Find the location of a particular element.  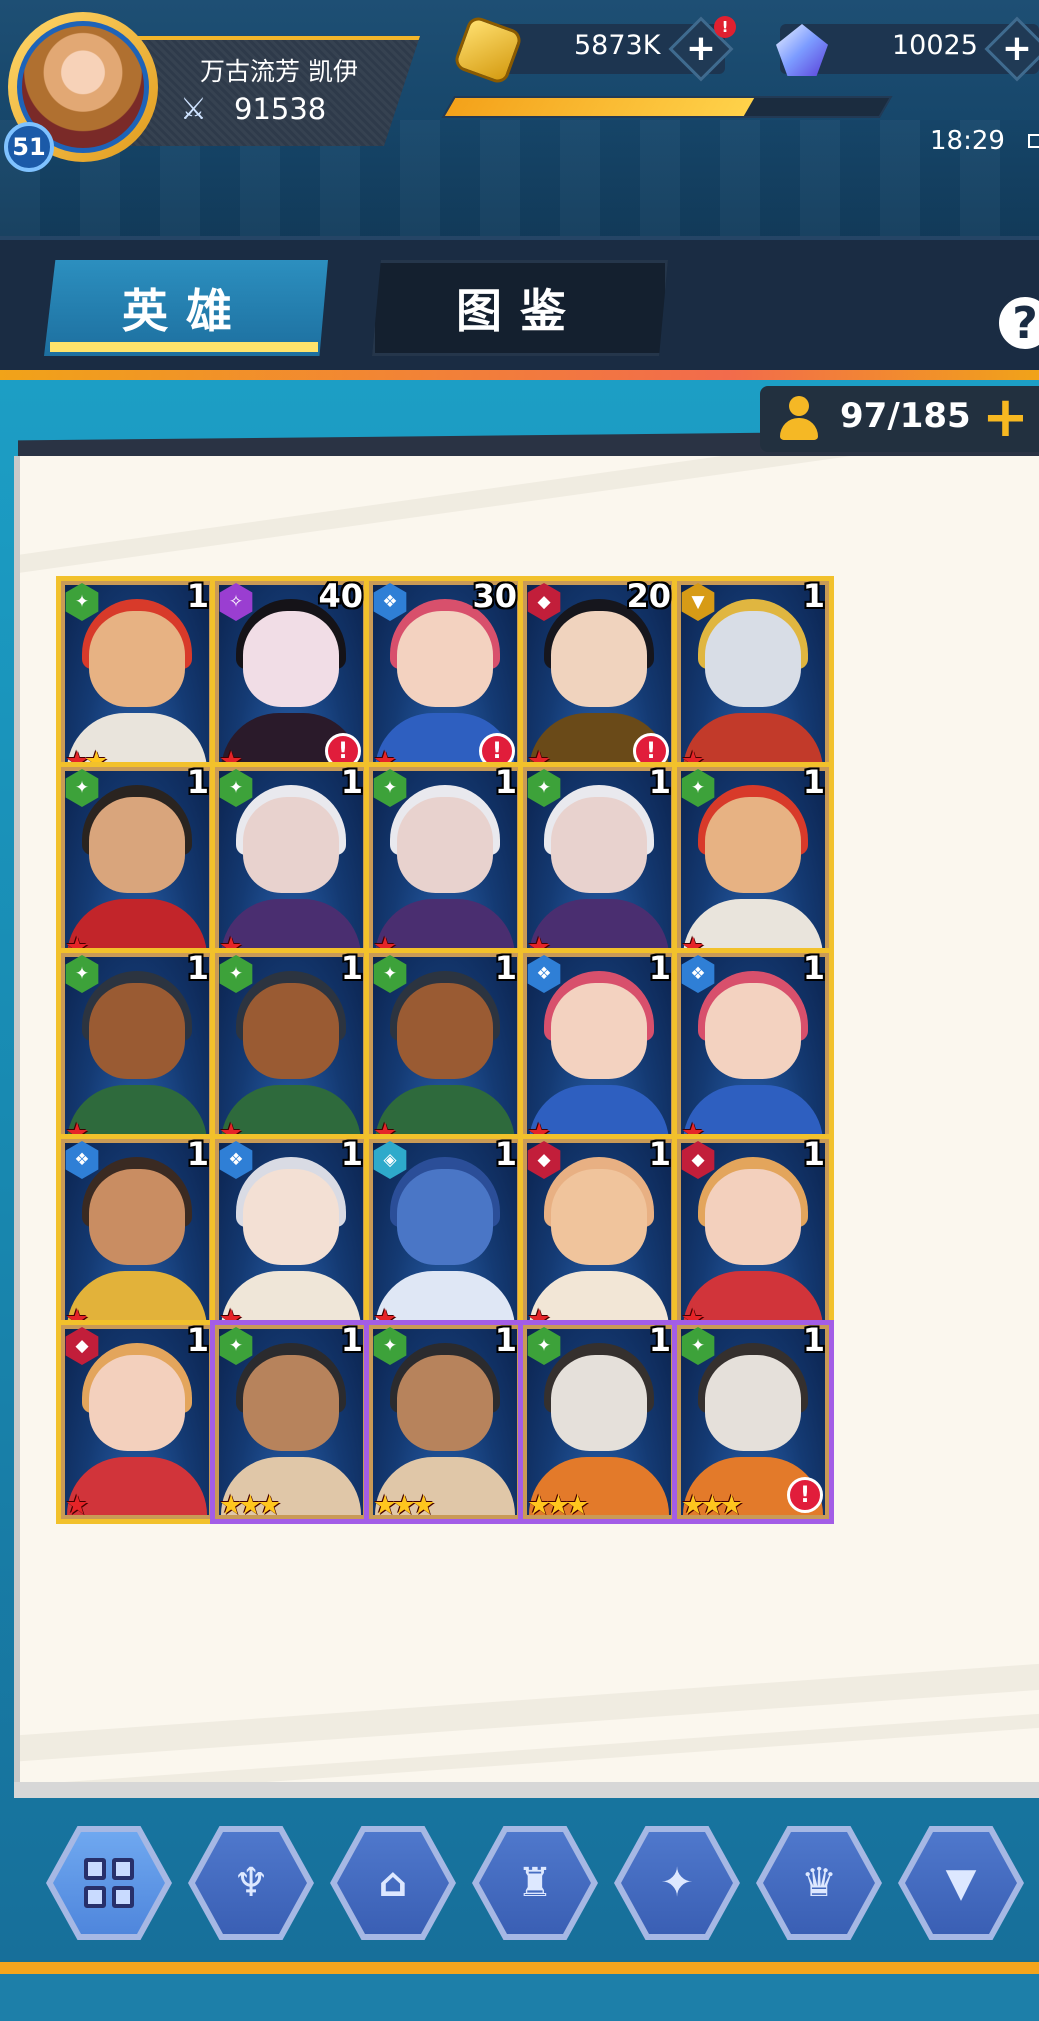

hero-body is located at coordinates (137, 1486).